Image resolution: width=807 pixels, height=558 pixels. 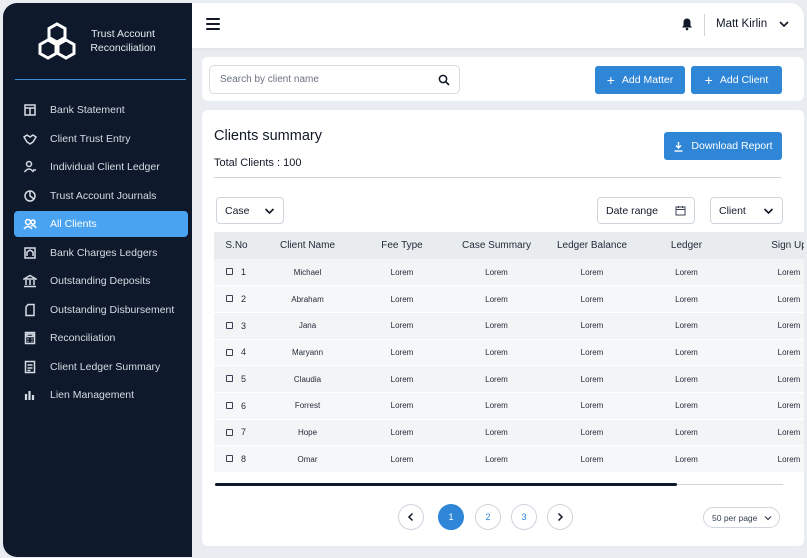 I want to click on cell-name: Claudia, so click(x=307, y=379).